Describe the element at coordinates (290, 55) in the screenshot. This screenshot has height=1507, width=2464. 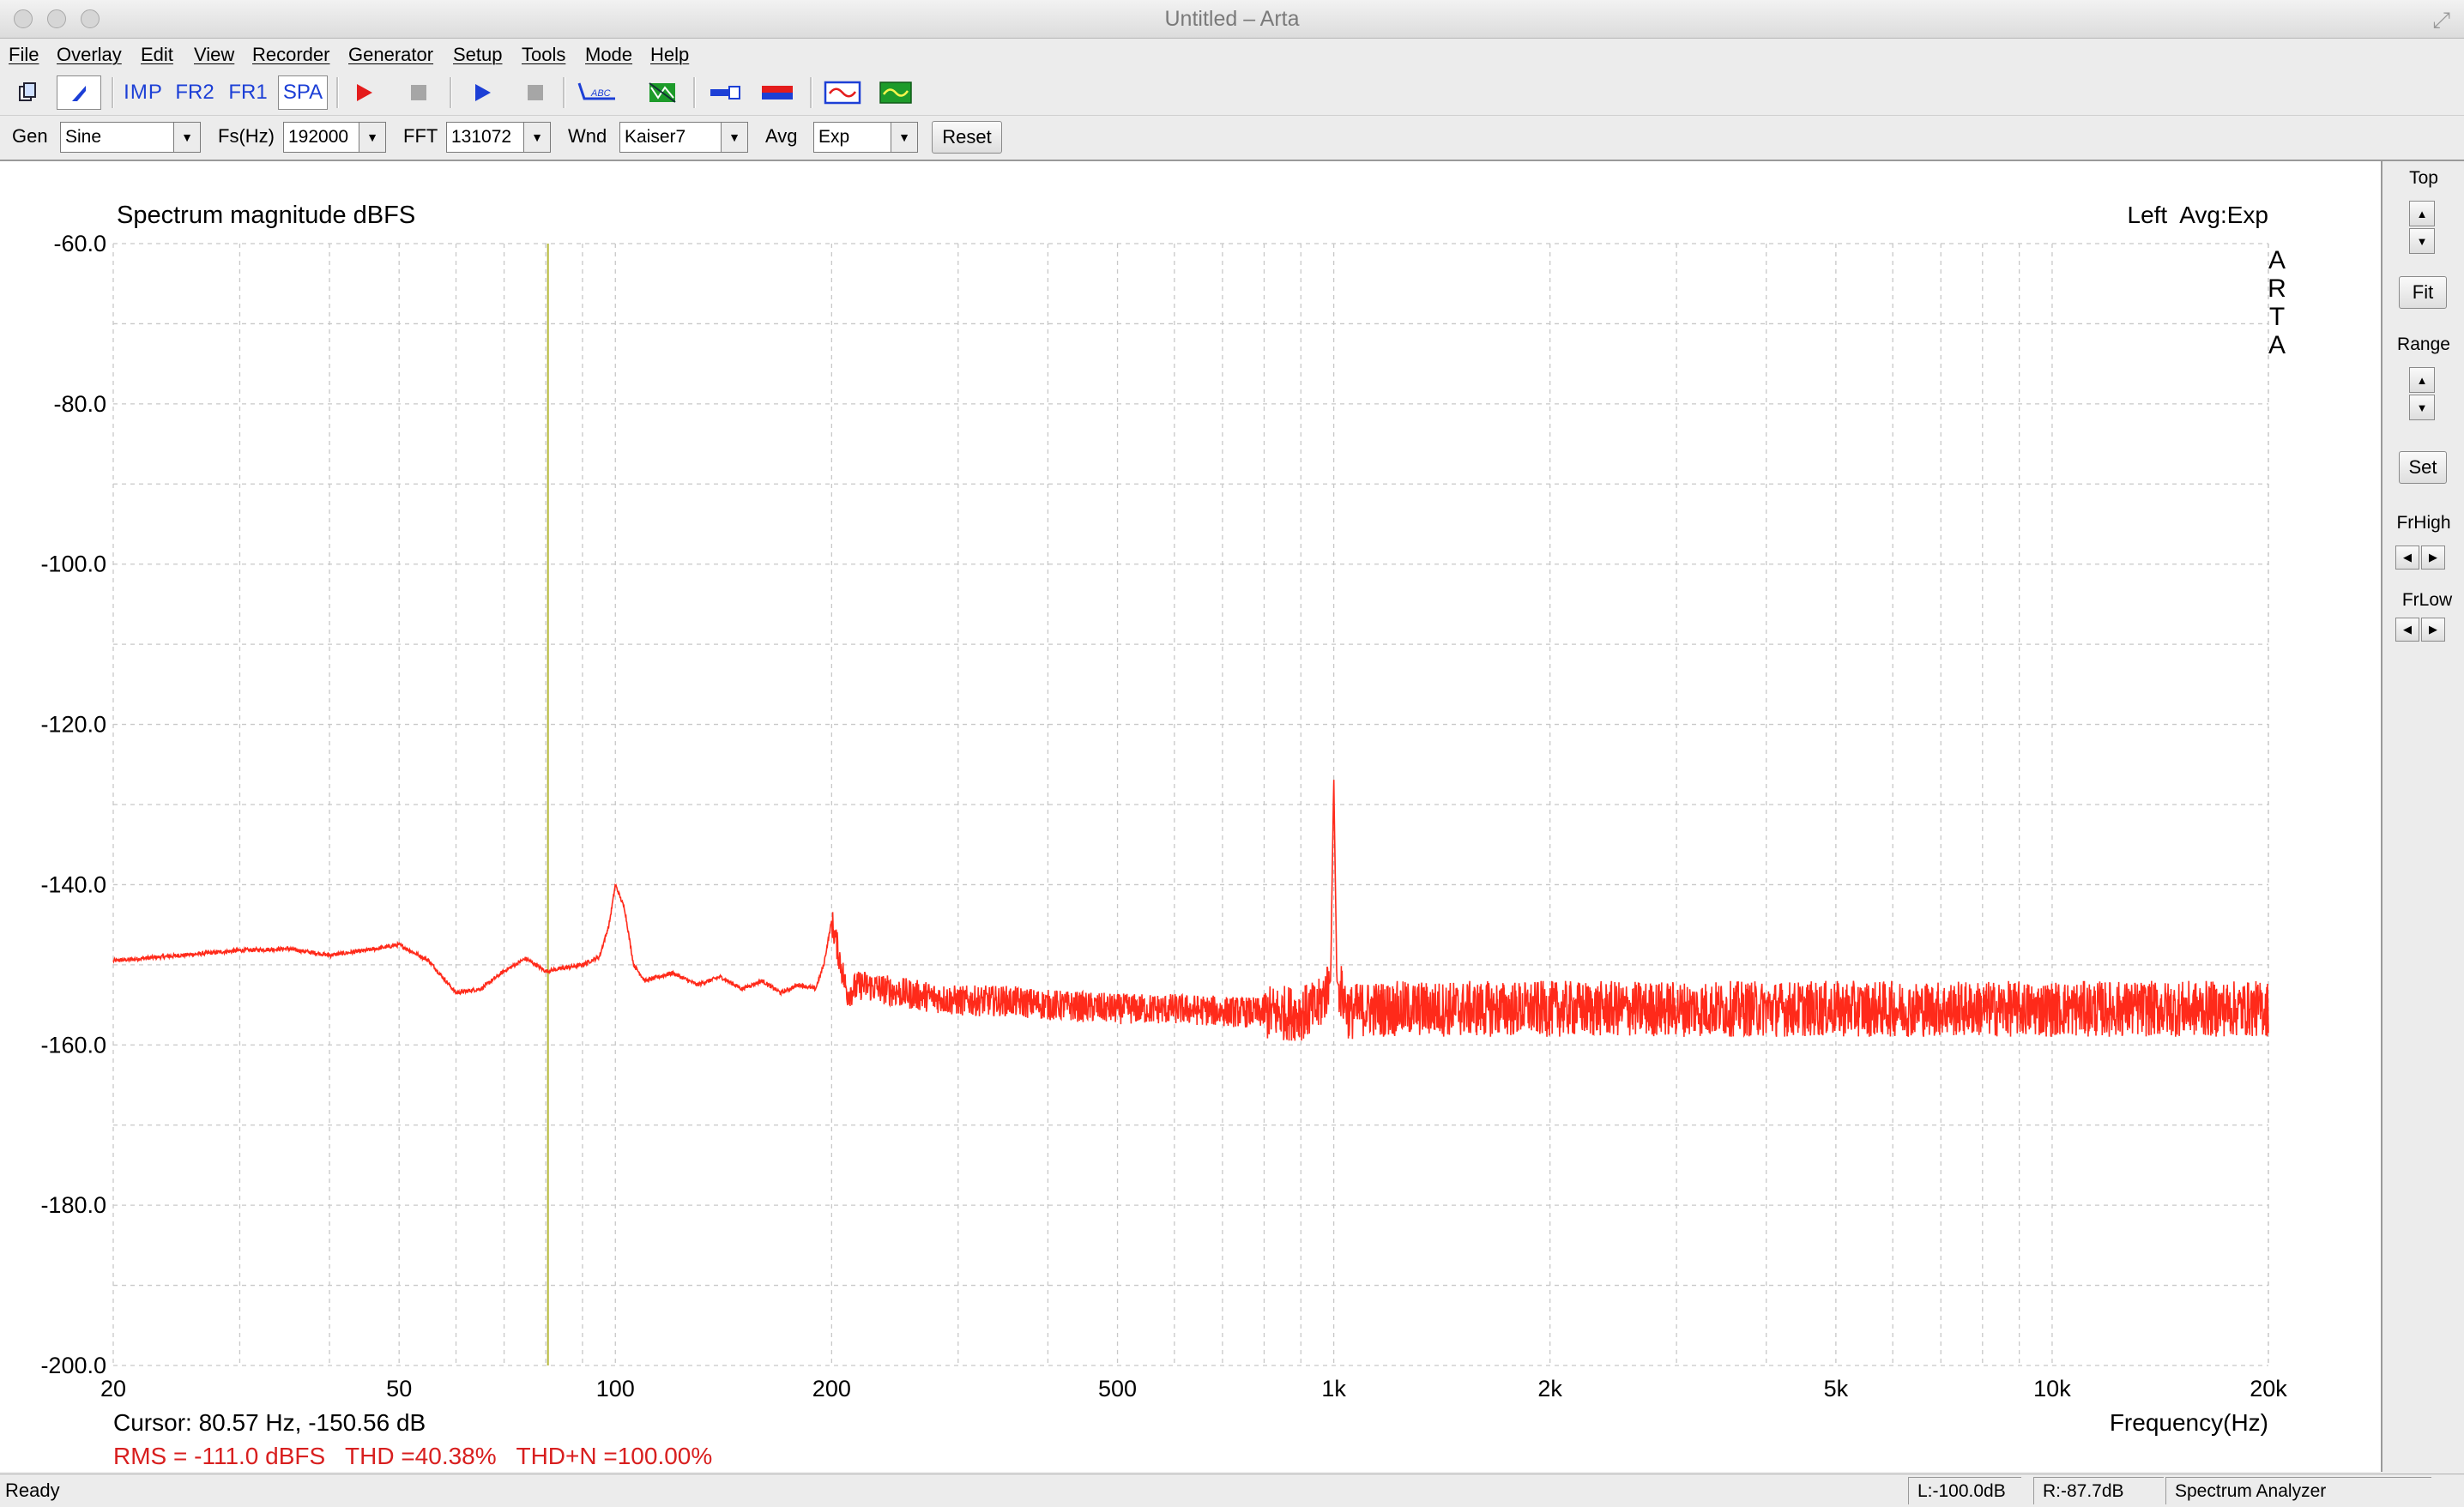
I see `menu-recorder: Recorder` at that location.